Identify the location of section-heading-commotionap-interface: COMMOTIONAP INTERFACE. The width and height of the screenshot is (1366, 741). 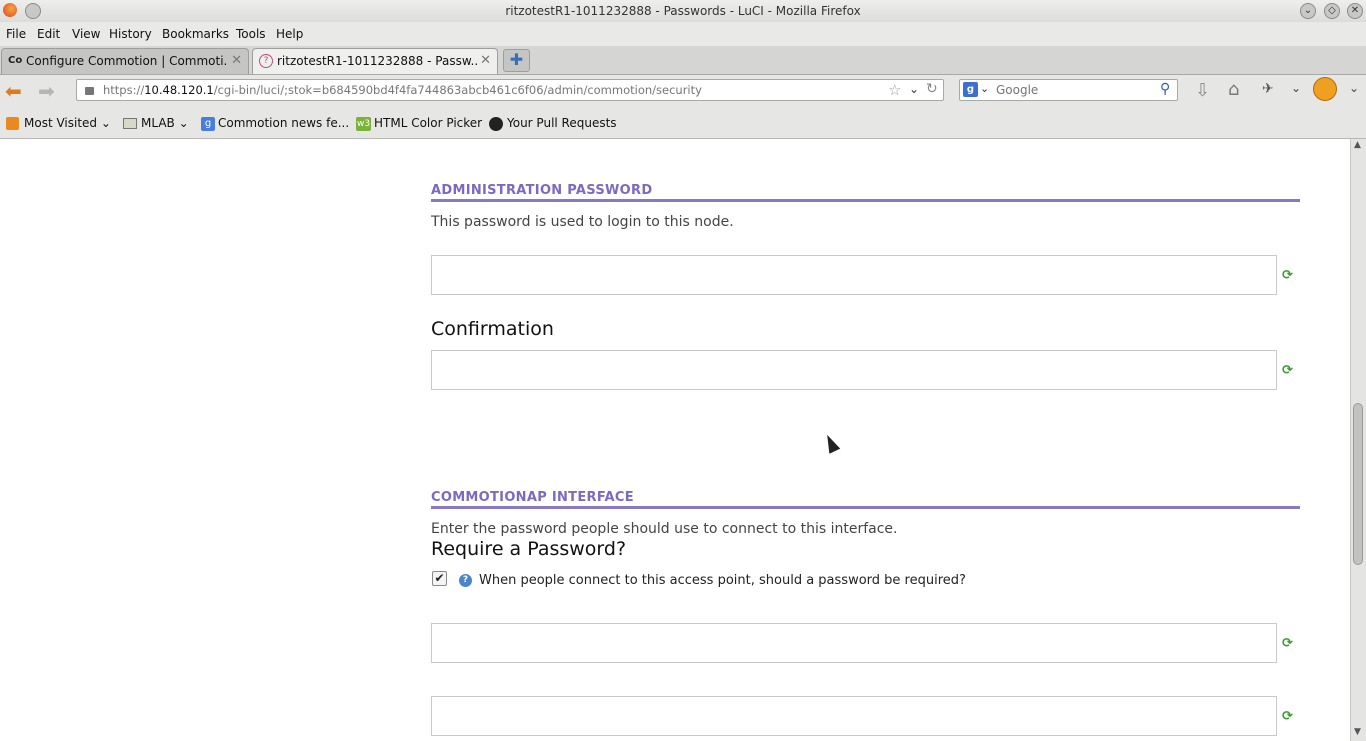
(865, 499).